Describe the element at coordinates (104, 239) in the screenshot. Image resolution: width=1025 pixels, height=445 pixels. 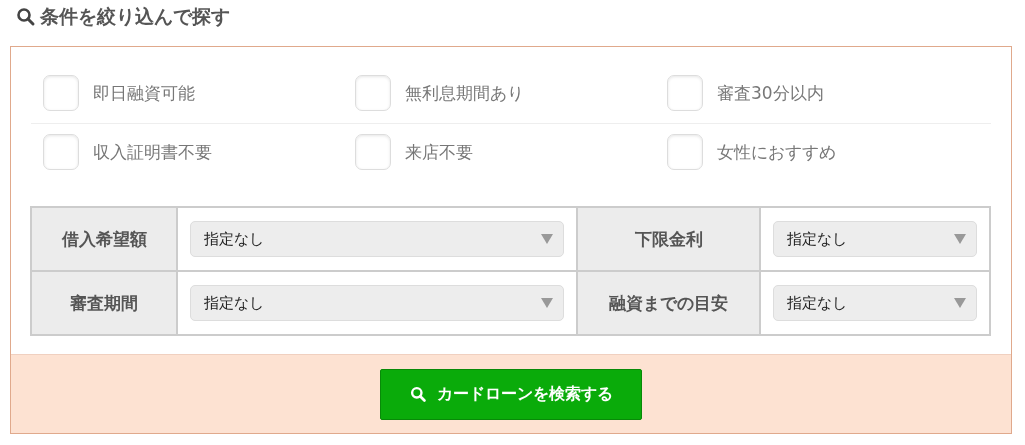
I see `filter-label: 借入希望額` at that location.